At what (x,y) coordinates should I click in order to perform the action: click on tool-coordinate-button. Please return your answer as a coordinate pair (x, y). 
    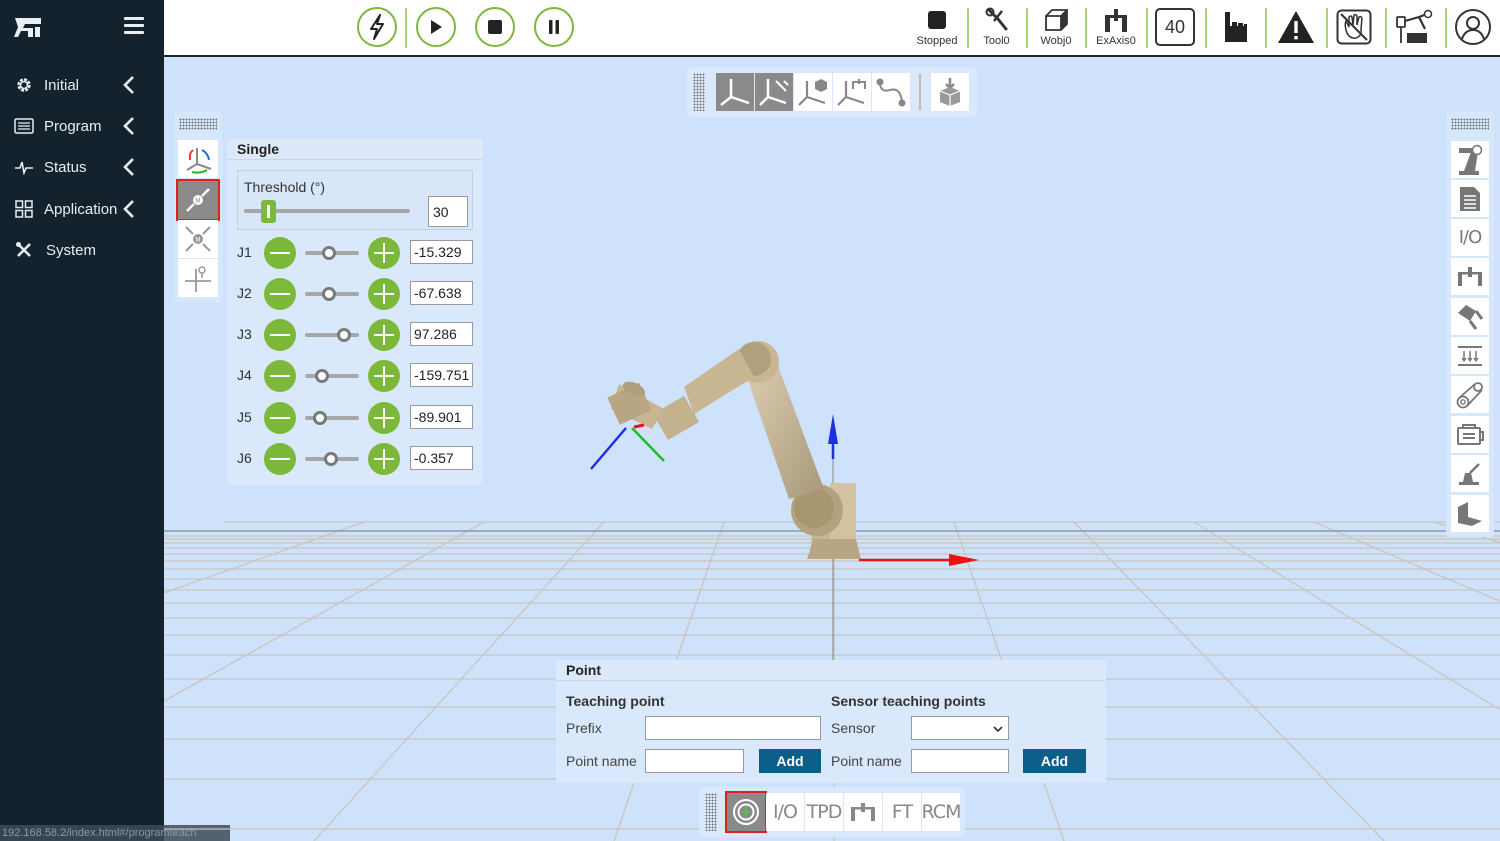
    Looking at the image, I should click on (774, 92).